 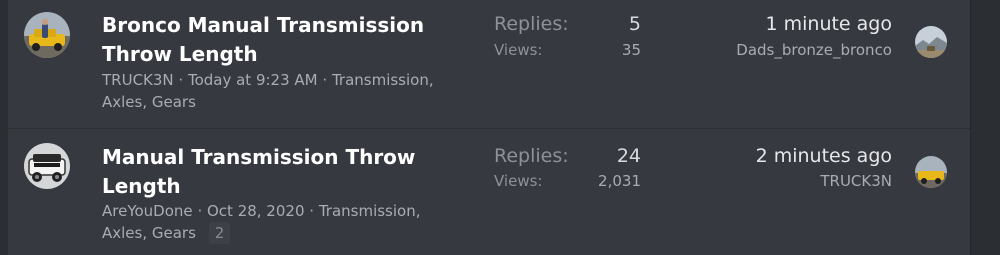 What do you see at coordinates (628, 156) in the screenshot?
I see `replies-count: 24` at bounding box center [628, 156].